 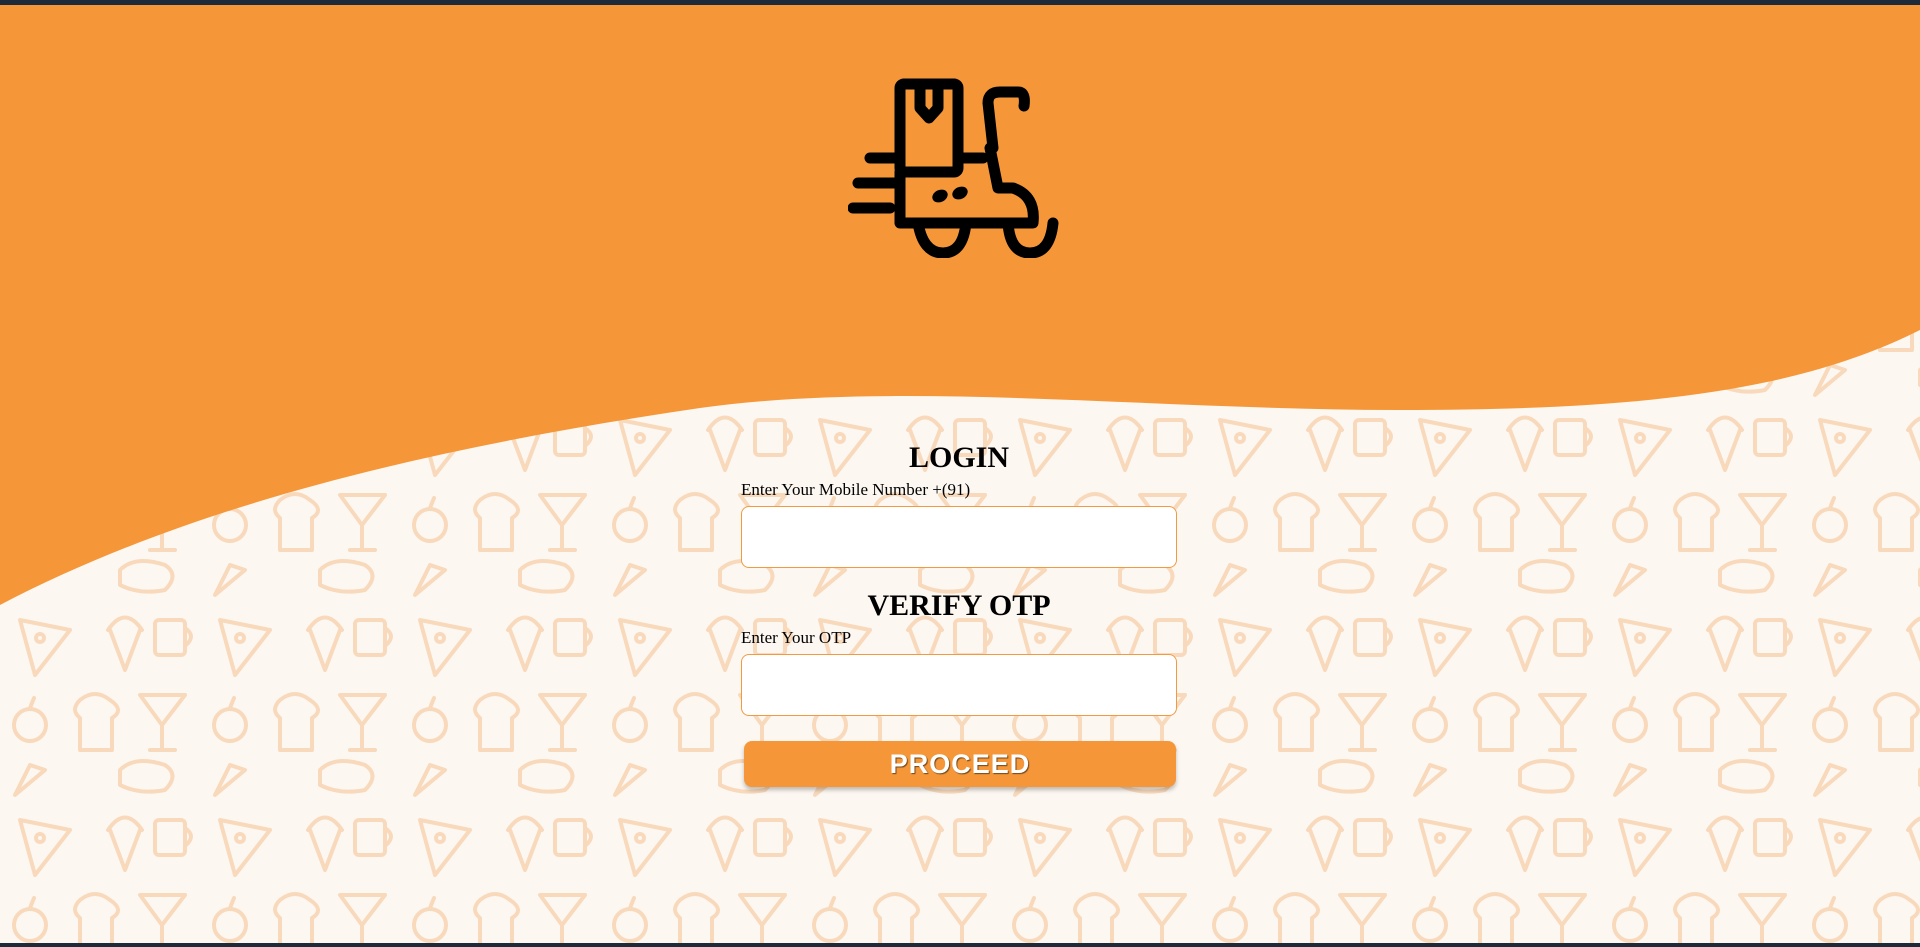 What do you see at coordinates (796, 637) in the screenshot?
I see `otp-label: Enter Your OTP` at bounding box center [796, 637].